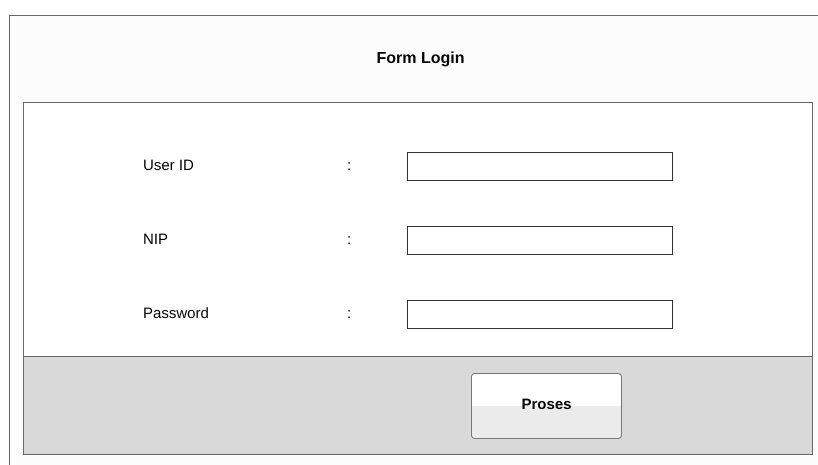 Image resolution: width=818 pixels, height=465 pixels. I want to click on field-label: NIP, so click(156, 240).